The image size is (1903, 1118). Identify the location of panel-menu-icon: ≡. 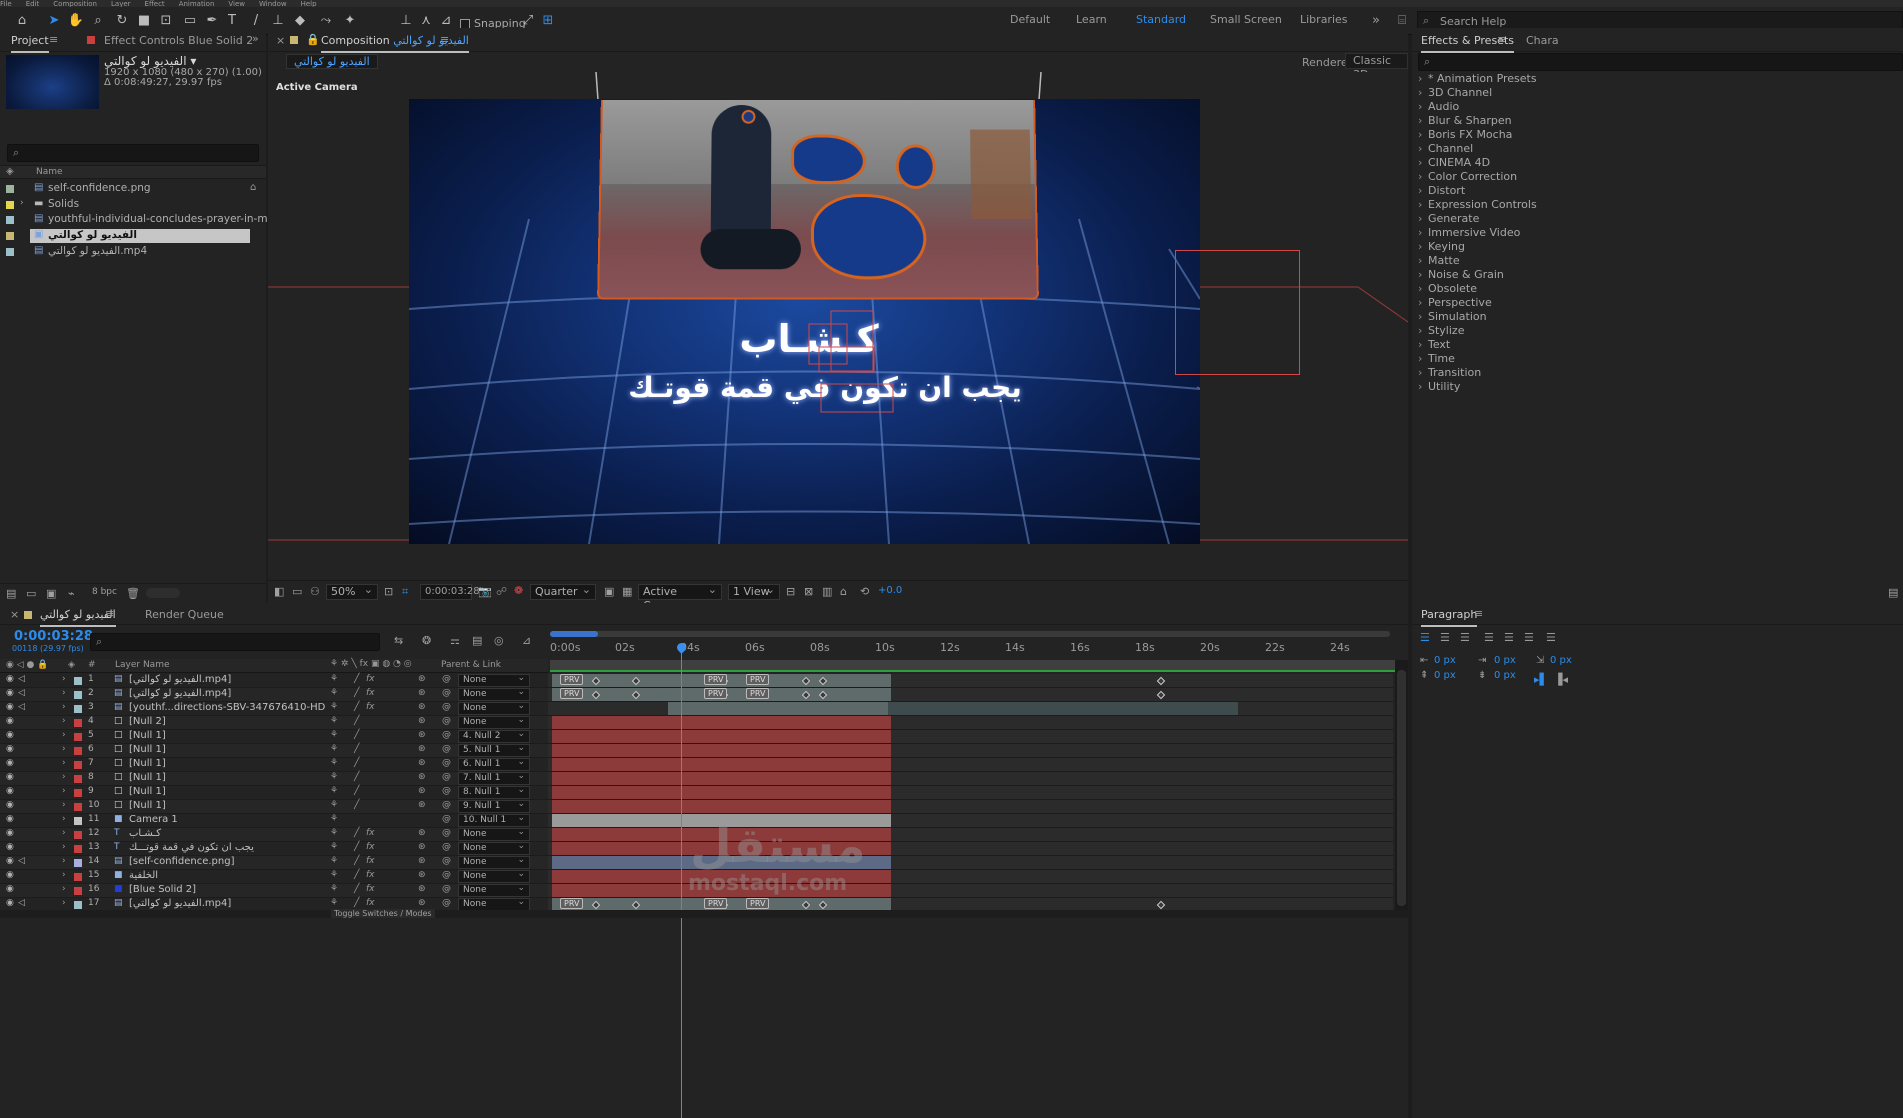
(1478, 613).